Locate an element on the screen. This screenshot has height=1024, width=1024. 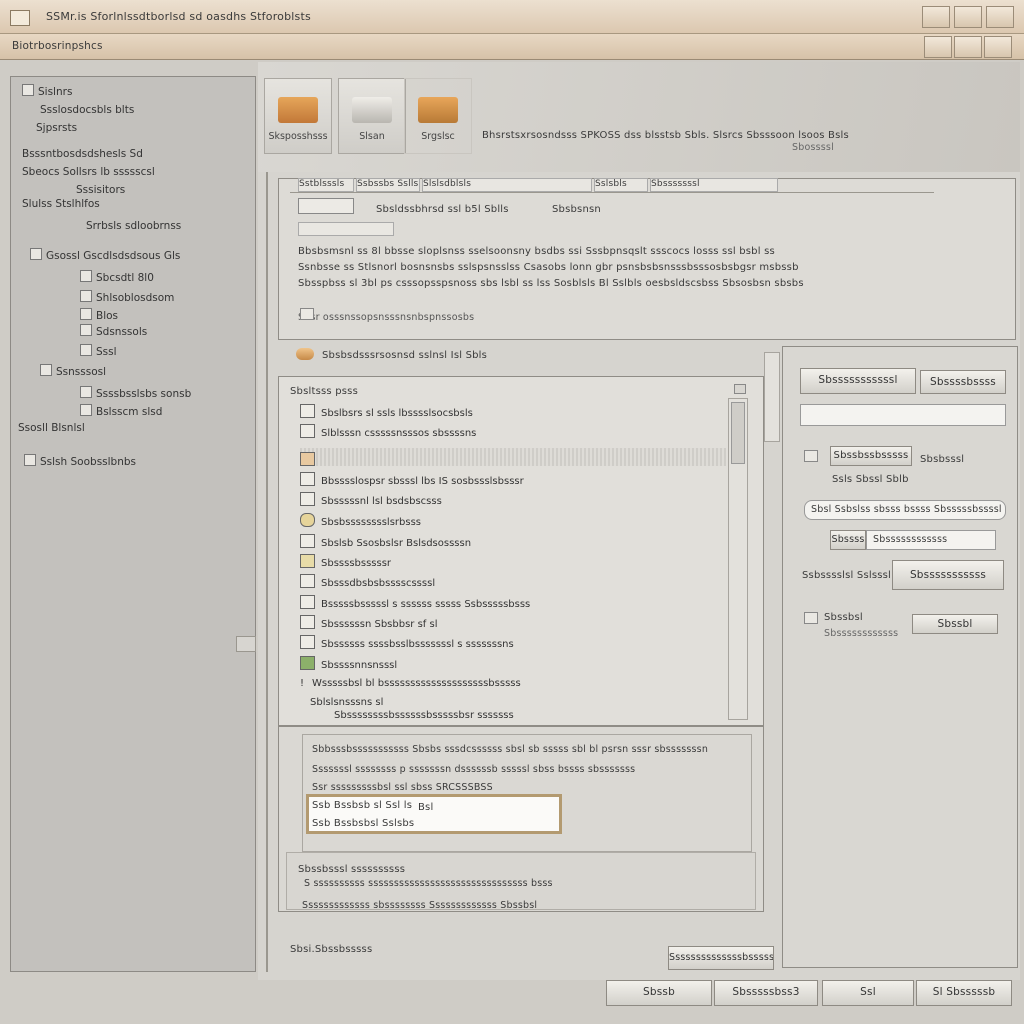
header-footer-line: Sbsr osssnssopsnsssnsnbspnssosbs is located at coordinates (386, 317).